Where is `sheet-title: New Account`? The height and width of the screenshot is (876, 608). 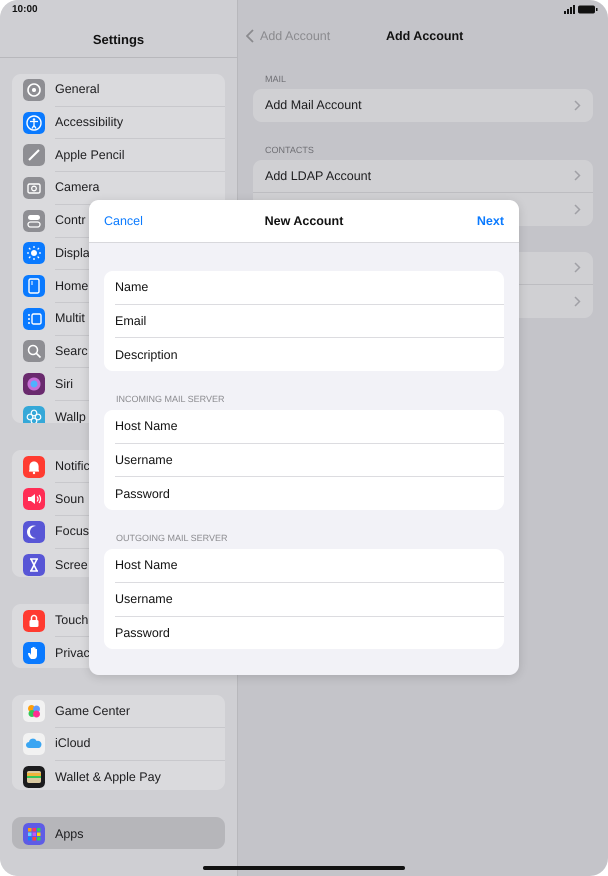 sheet-title: New Account is located at coordinates (304, 221).